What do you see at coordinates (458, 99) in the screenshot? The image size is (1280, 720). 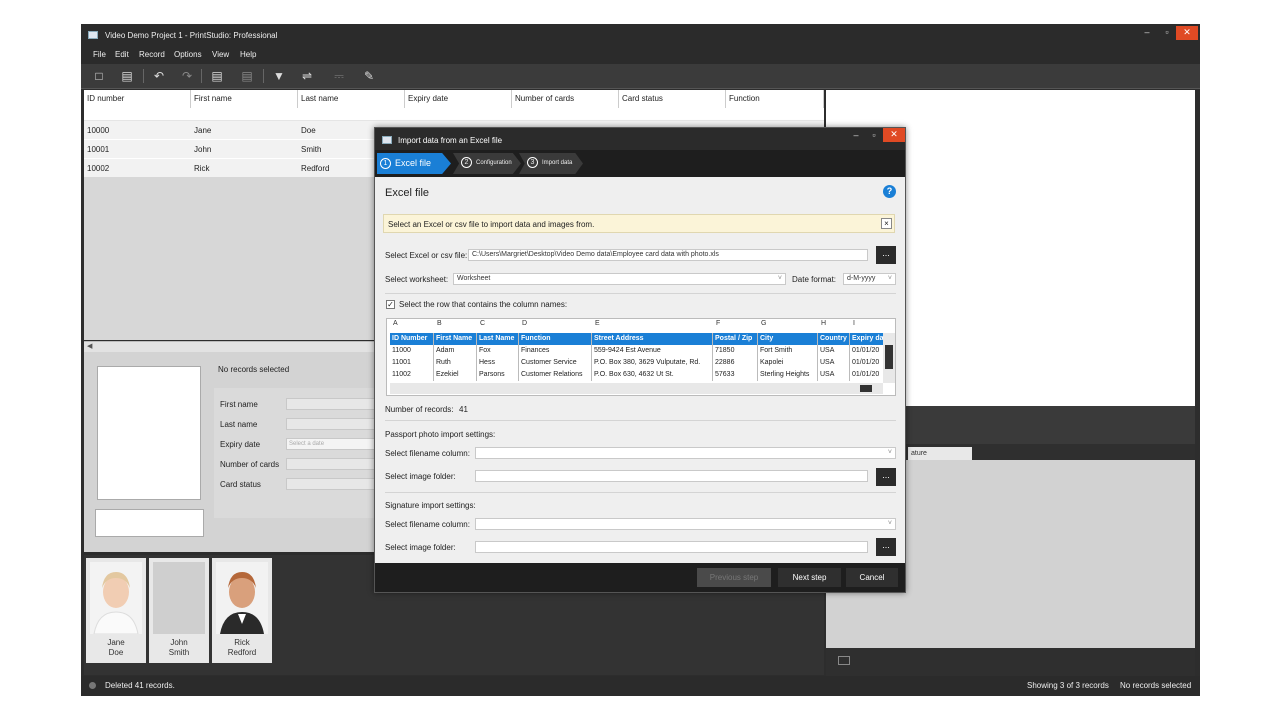 I see `column-header: Expiry date` at bounding box center [458, 99].